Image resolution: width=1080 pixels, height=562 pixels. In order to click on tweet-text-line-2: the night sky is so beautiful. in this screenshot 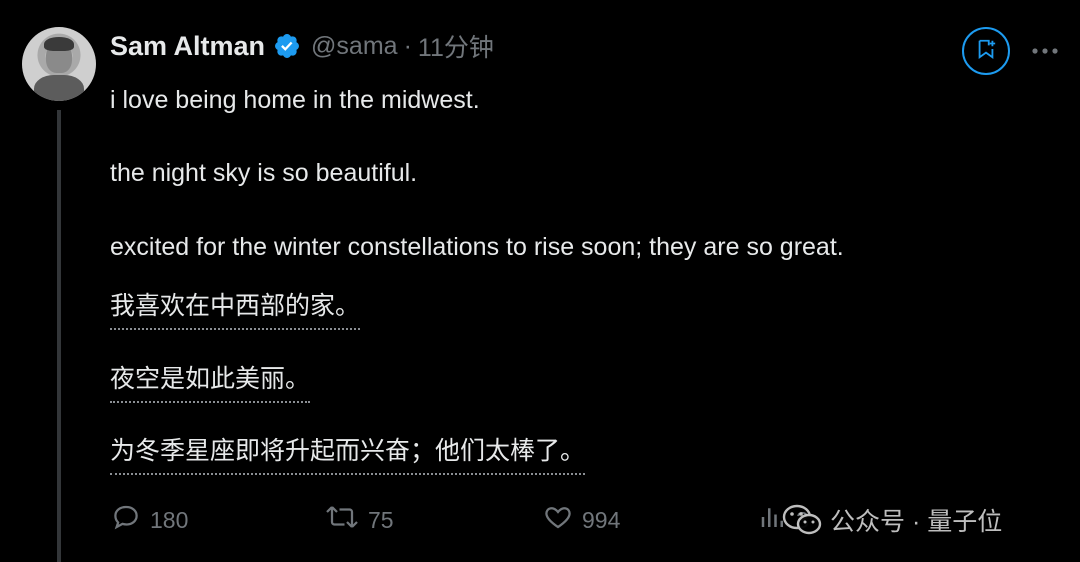, I will do `click(264, 173)`.